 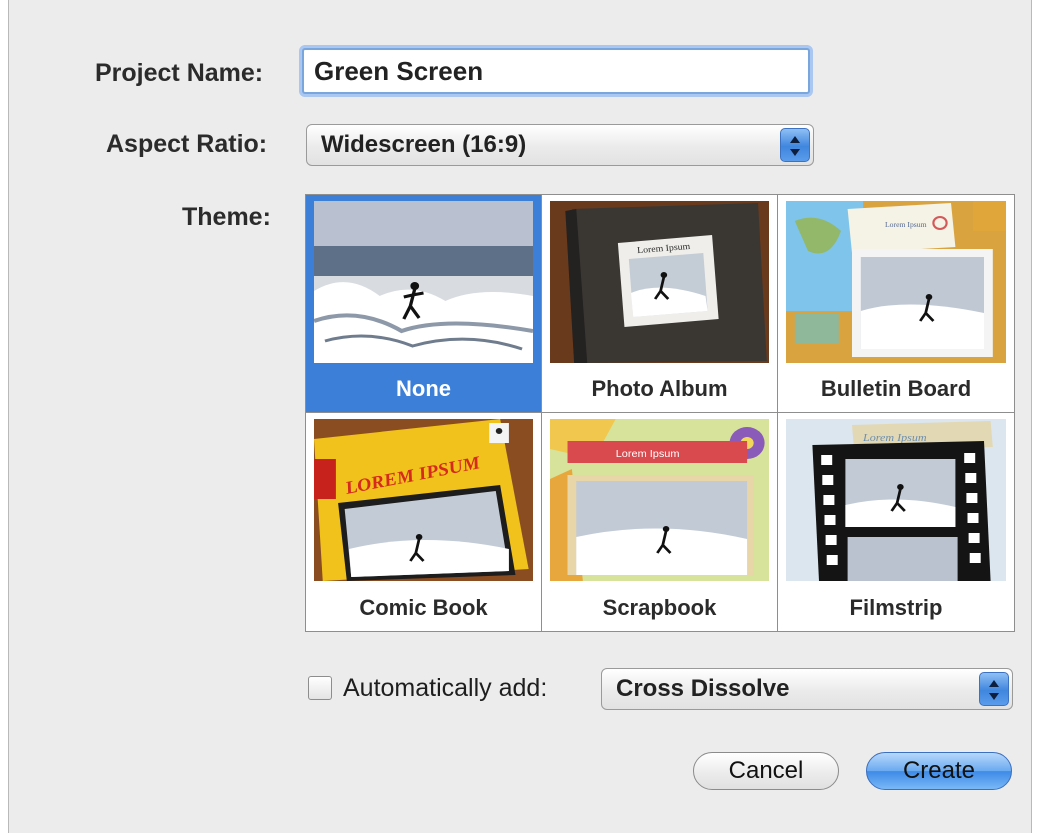 I want to click on theme-comic-book-label: Comic Book, so click(x=423, y=607).